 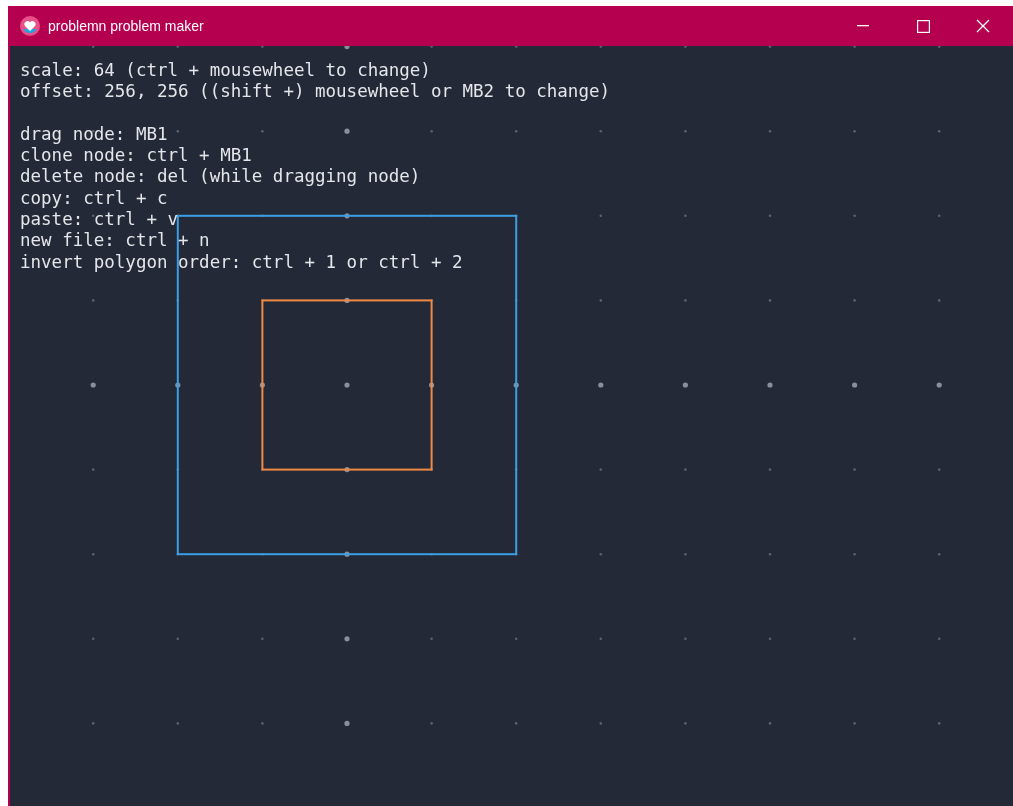 I want to click on help-text: clone node: ctrl + MB1, so click(x=136, y=156).